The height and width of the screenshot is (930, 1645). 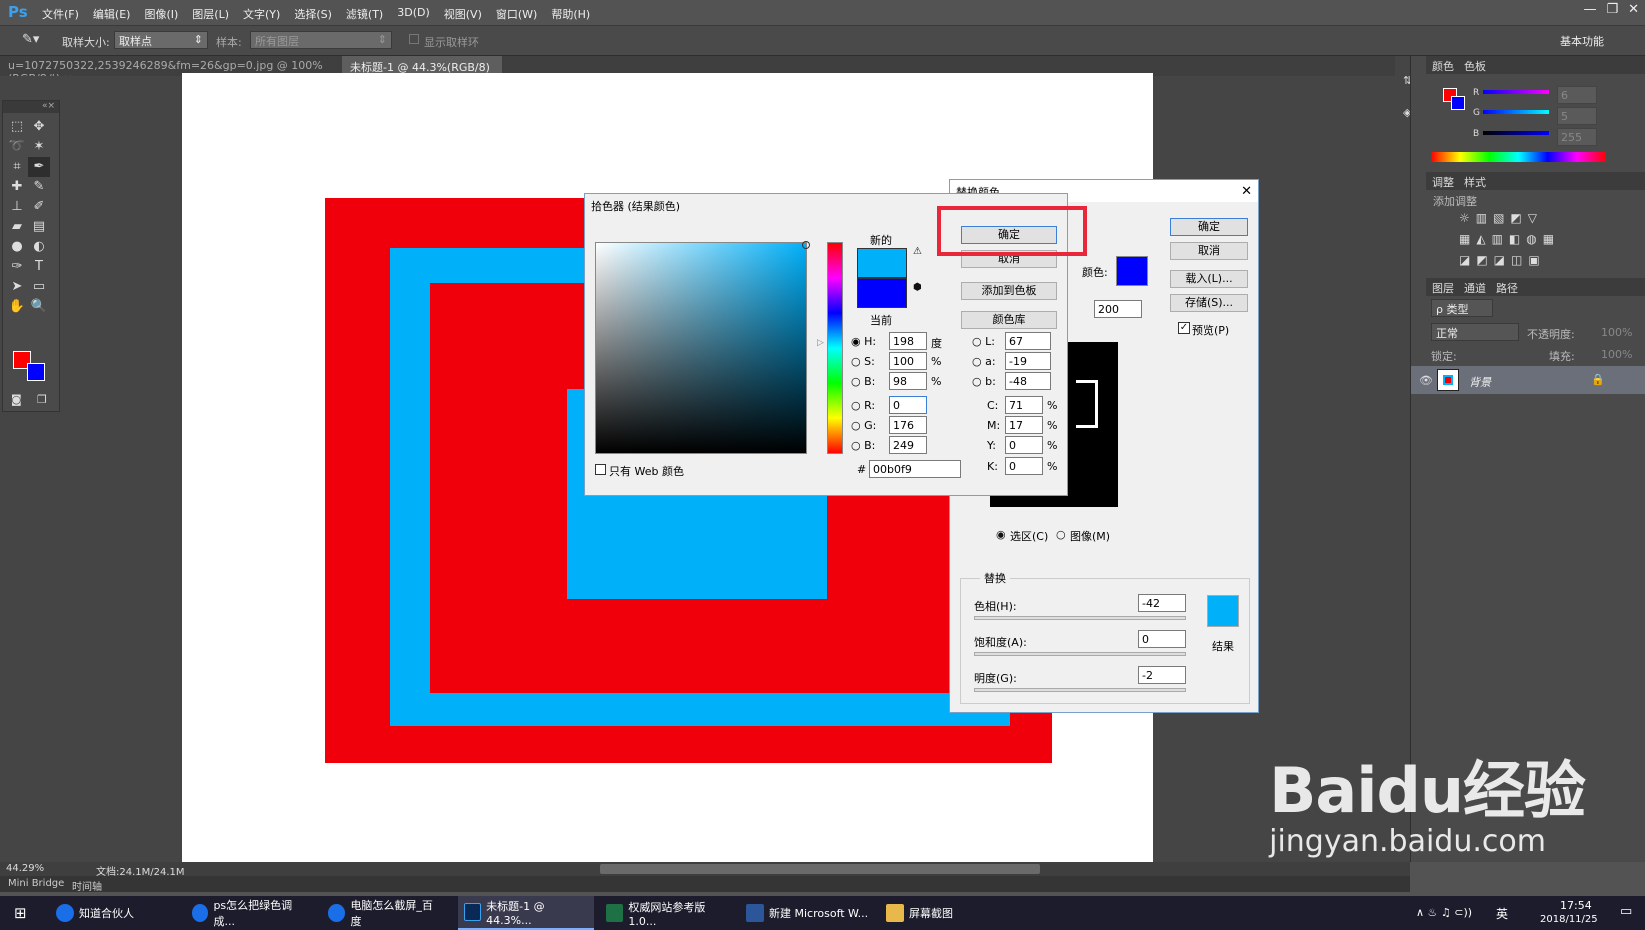 I want to click on background-color-swatch, so click(x=36, y=372).